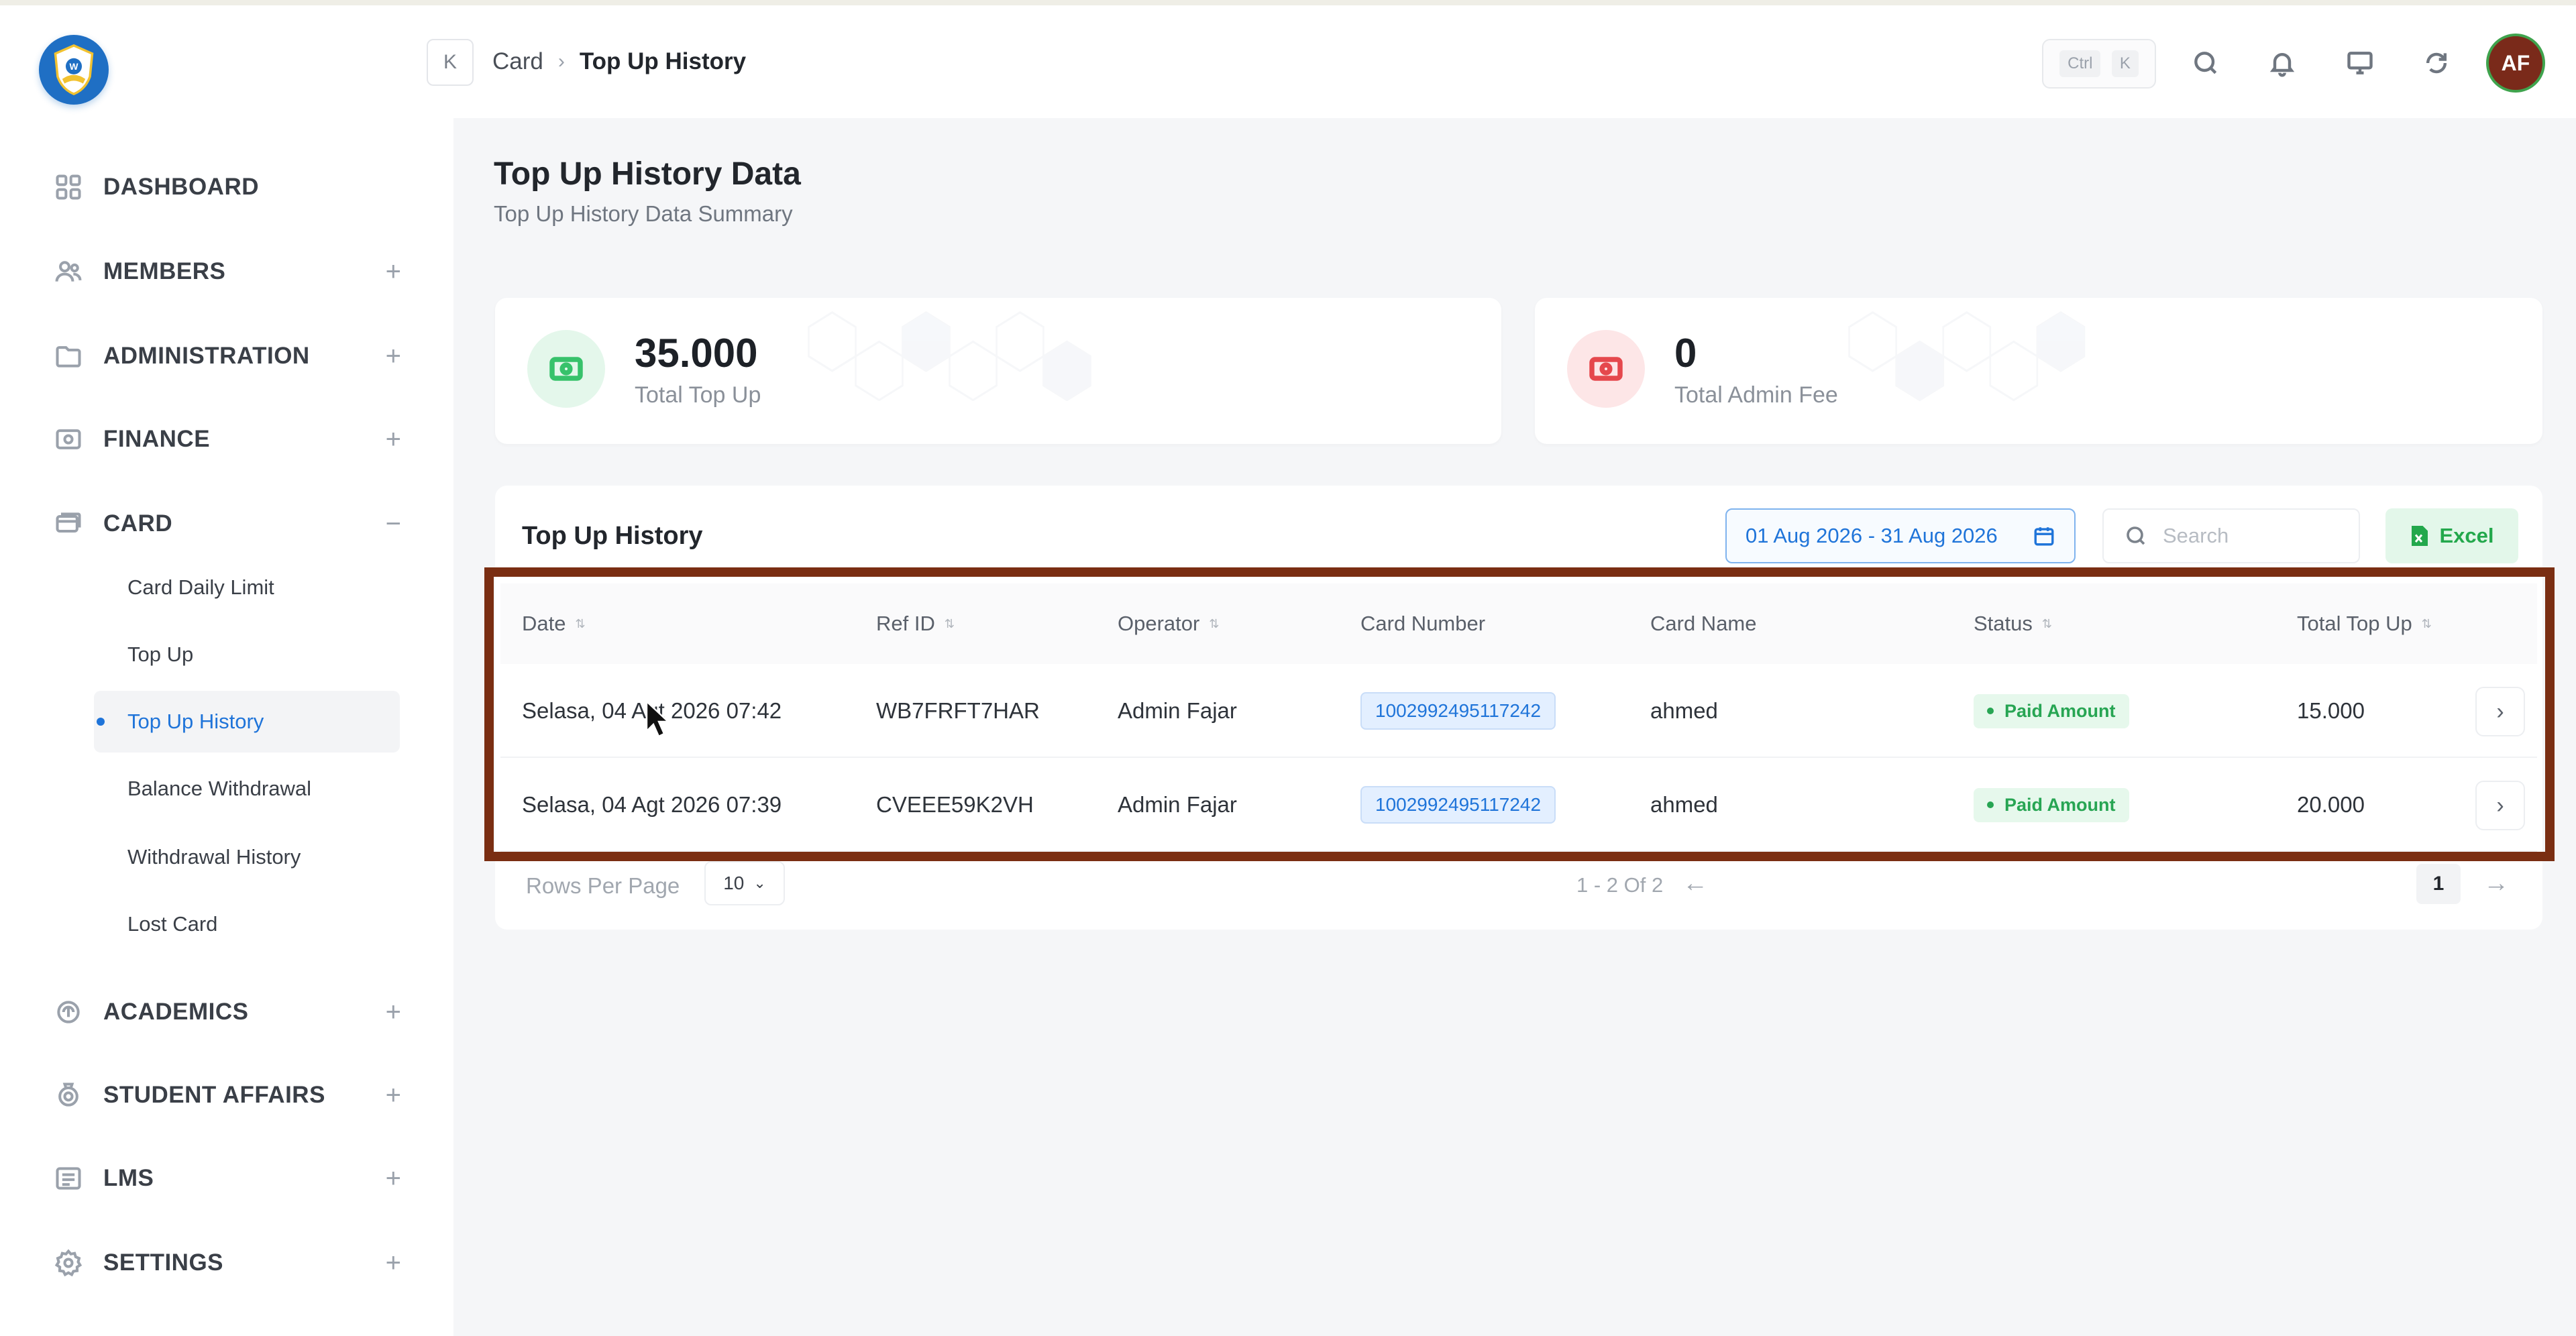 This screenshot has width=2576, height=1336. I want to click on total-top-up-label: Total Top Up, so click(698, 395).